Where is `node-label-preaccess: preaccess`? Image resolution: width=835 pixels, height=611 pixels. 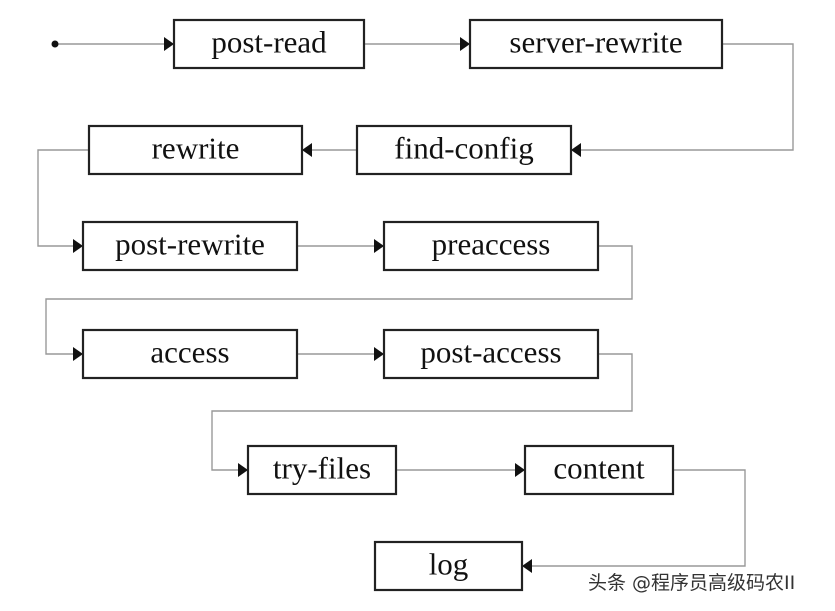
node-label-preaccess: preaccess is located at coordinates (491, 244).